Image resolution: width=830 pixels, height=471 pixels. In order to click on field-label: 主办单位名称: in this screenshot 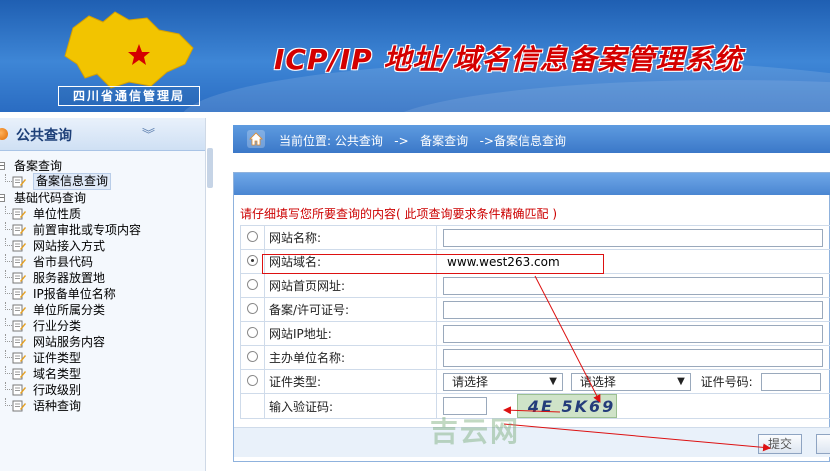, I will do `click(350, 357)`.